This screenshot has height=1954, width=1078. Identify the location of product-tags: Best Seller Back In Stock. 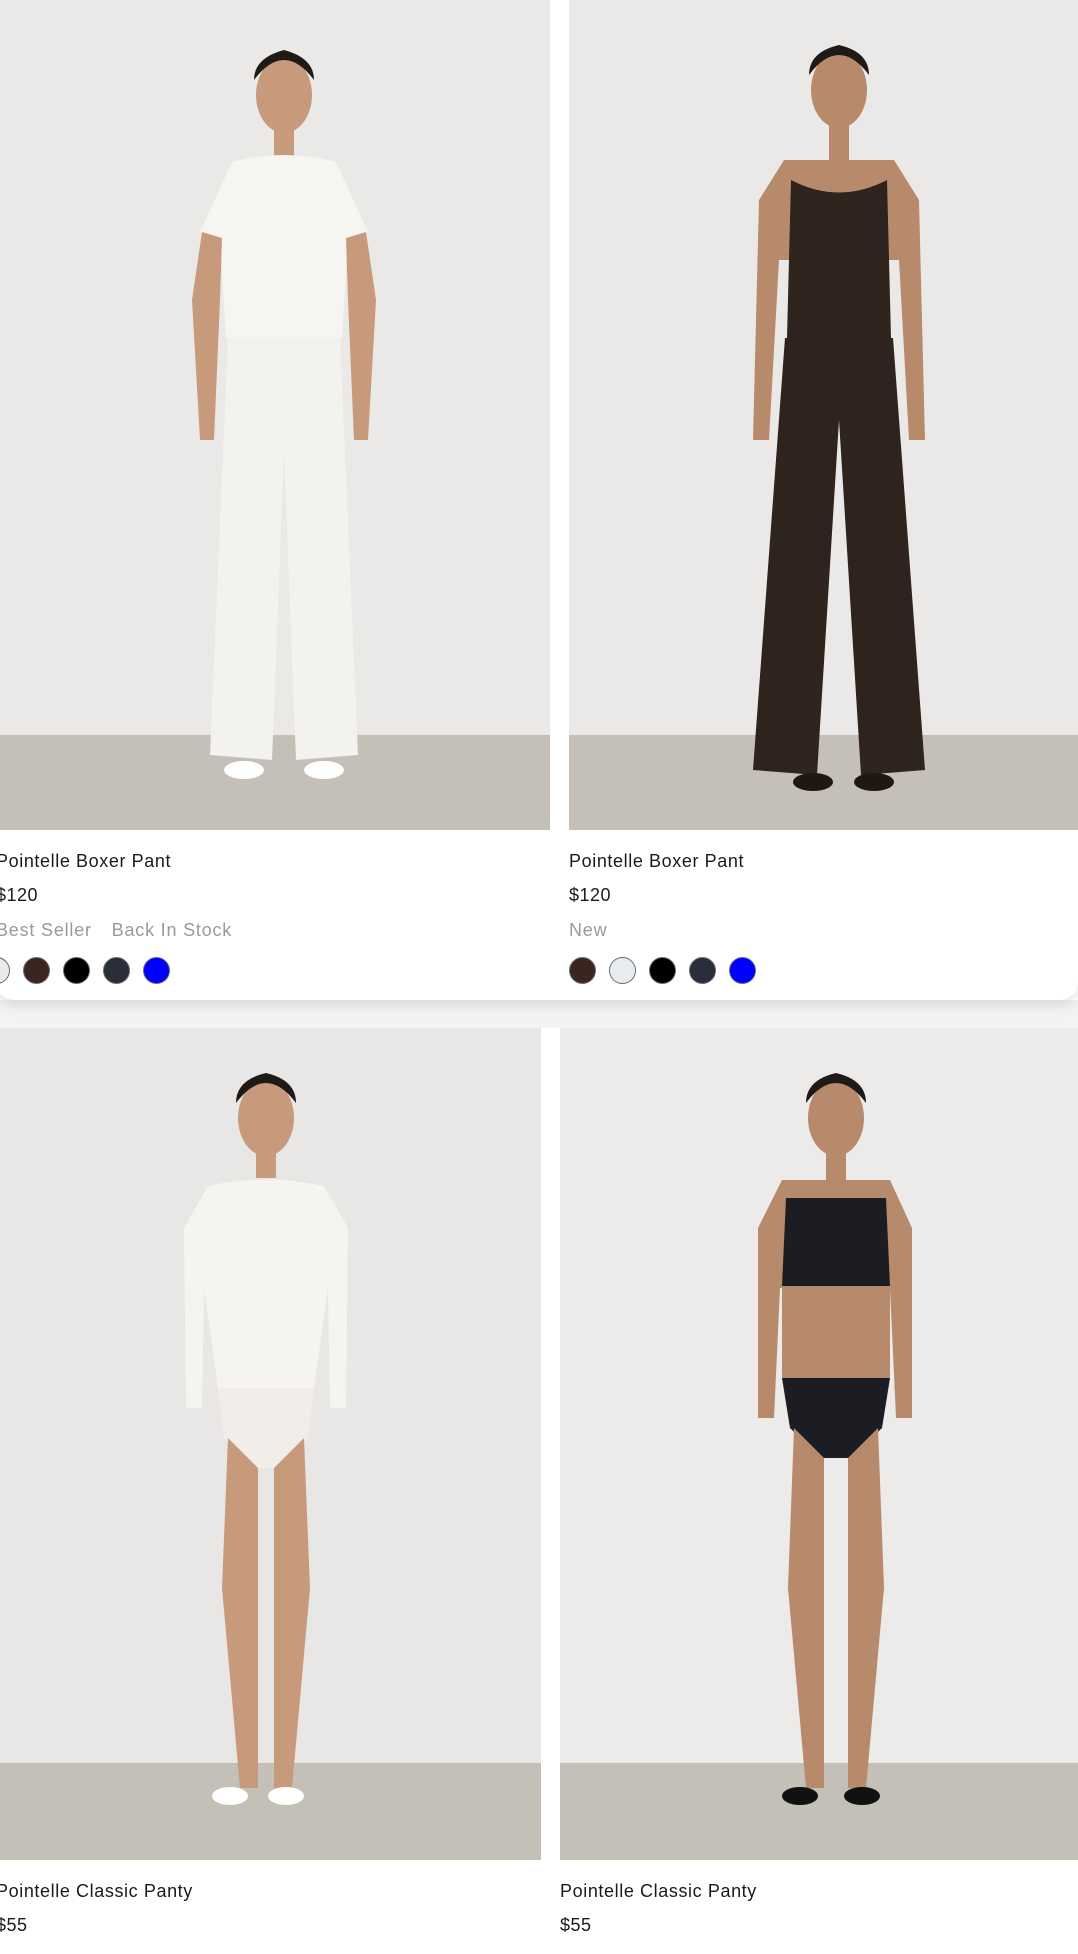
(123, 930).